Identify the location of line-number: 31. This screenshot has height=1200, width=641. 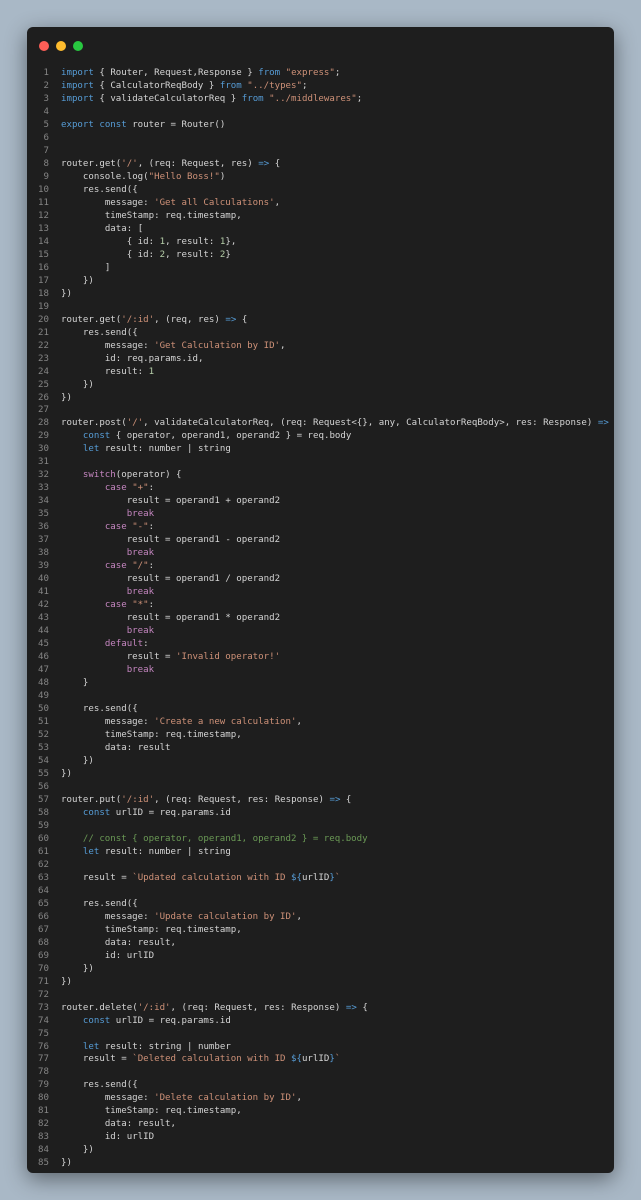
(43, 462).